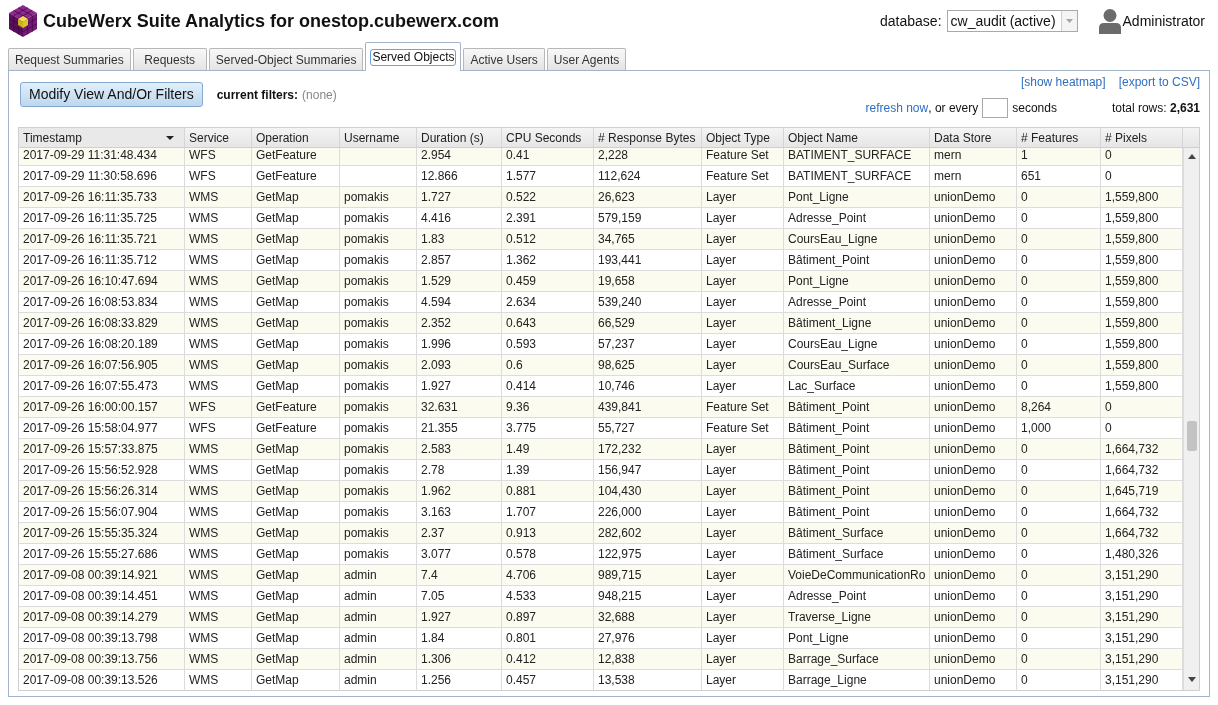  Describe the element at coordinates (548, 512) in the screenshot. I see `table-cell: 1.707` at that location.